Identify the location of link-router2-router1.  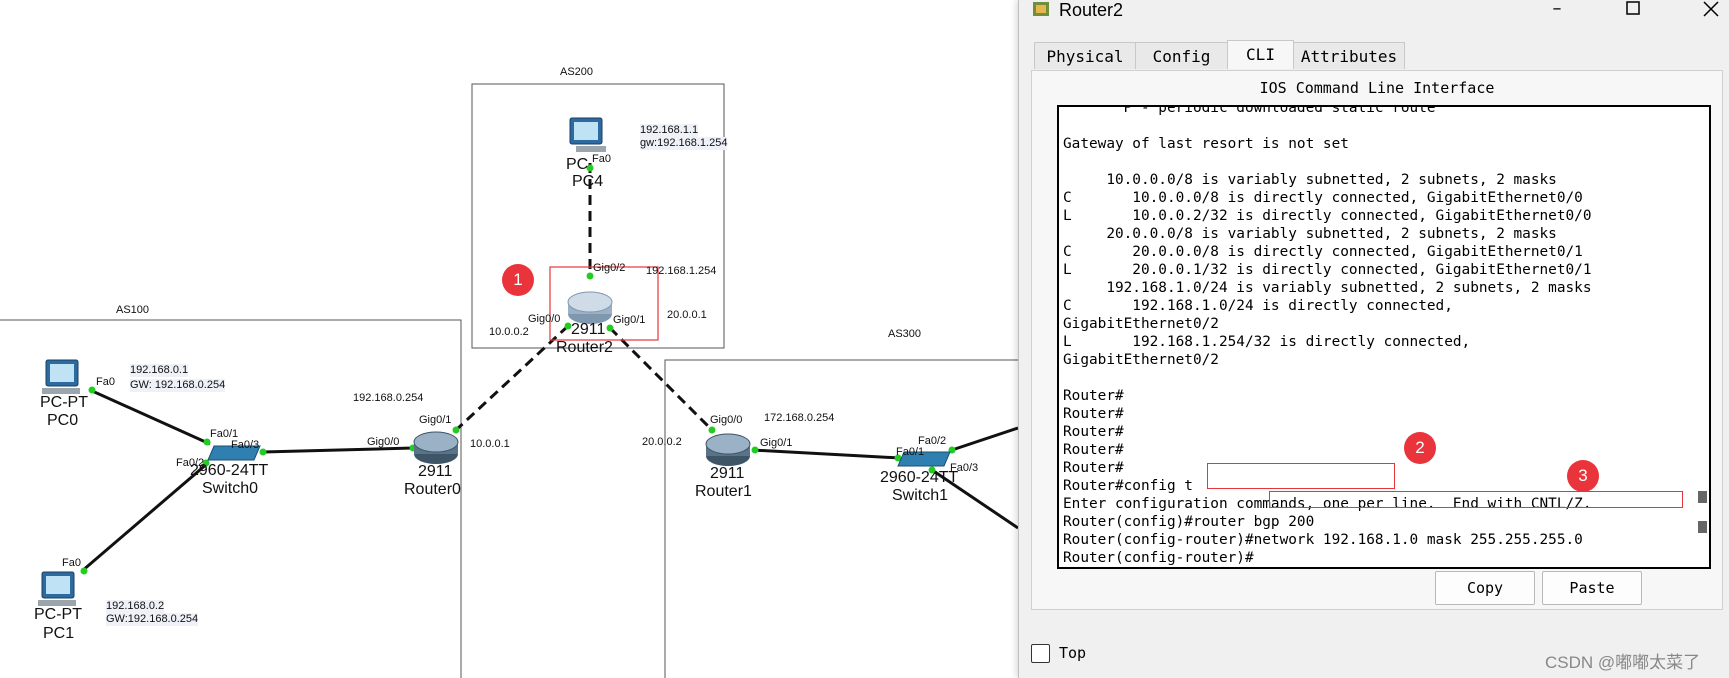
(661, 379).